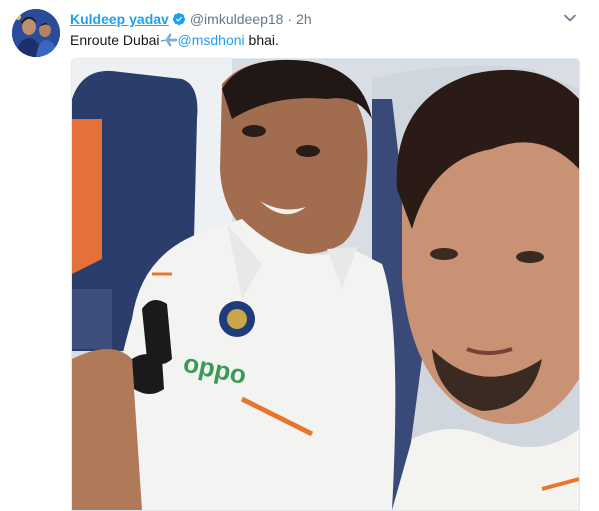 The width and height of the screenshot is (599, 511). What do you see at coordinates (36, 33) in the screenshot?
I see `author-avatar` at bounding box center [36, 33].